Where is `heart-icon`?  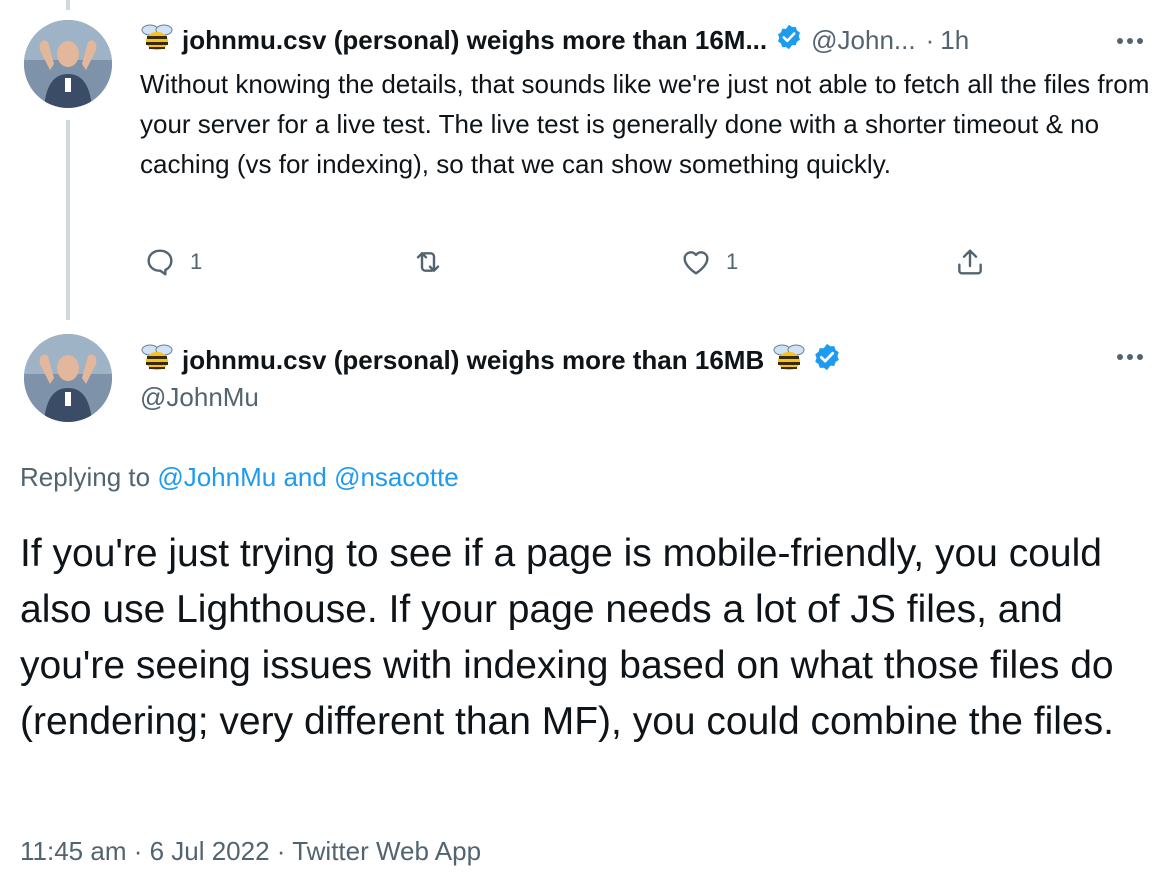
heart-icon is located at coordinates (696, 262).